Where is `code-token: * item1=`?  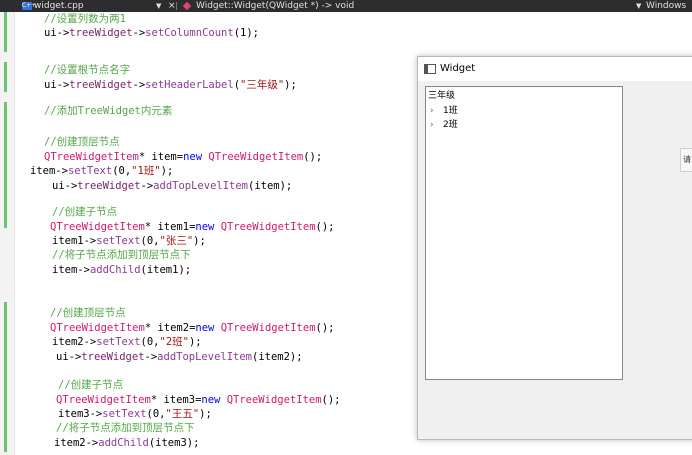 code-token: * item1= is located at coordinates (170, 227).